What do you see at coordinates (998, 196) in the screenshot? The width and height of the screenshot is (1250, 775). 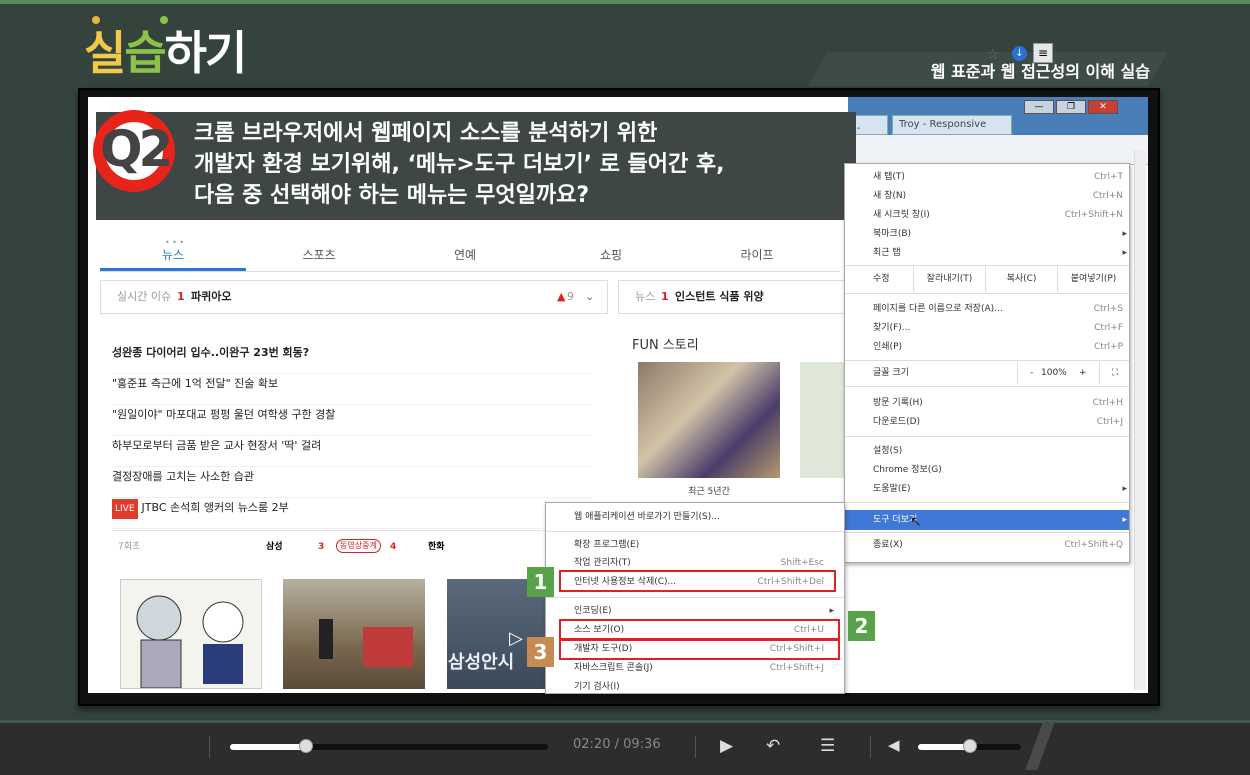 I see `menu-item-new-window: 새 창(N) Ctrl+N` at bounding box center [998, 196].